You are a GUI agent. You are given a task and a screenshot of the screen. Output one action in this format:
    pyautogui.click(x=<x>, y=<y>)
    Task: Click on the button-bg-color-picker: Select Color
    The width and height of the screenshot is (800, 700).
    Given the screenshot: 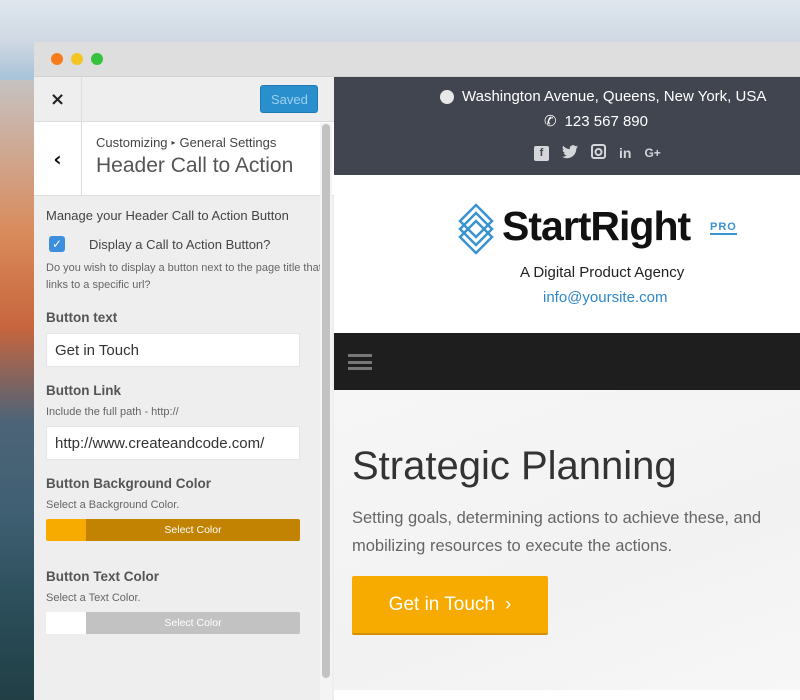 What is the action you would take?
    pyautogui.click(x=173, y=530)
    